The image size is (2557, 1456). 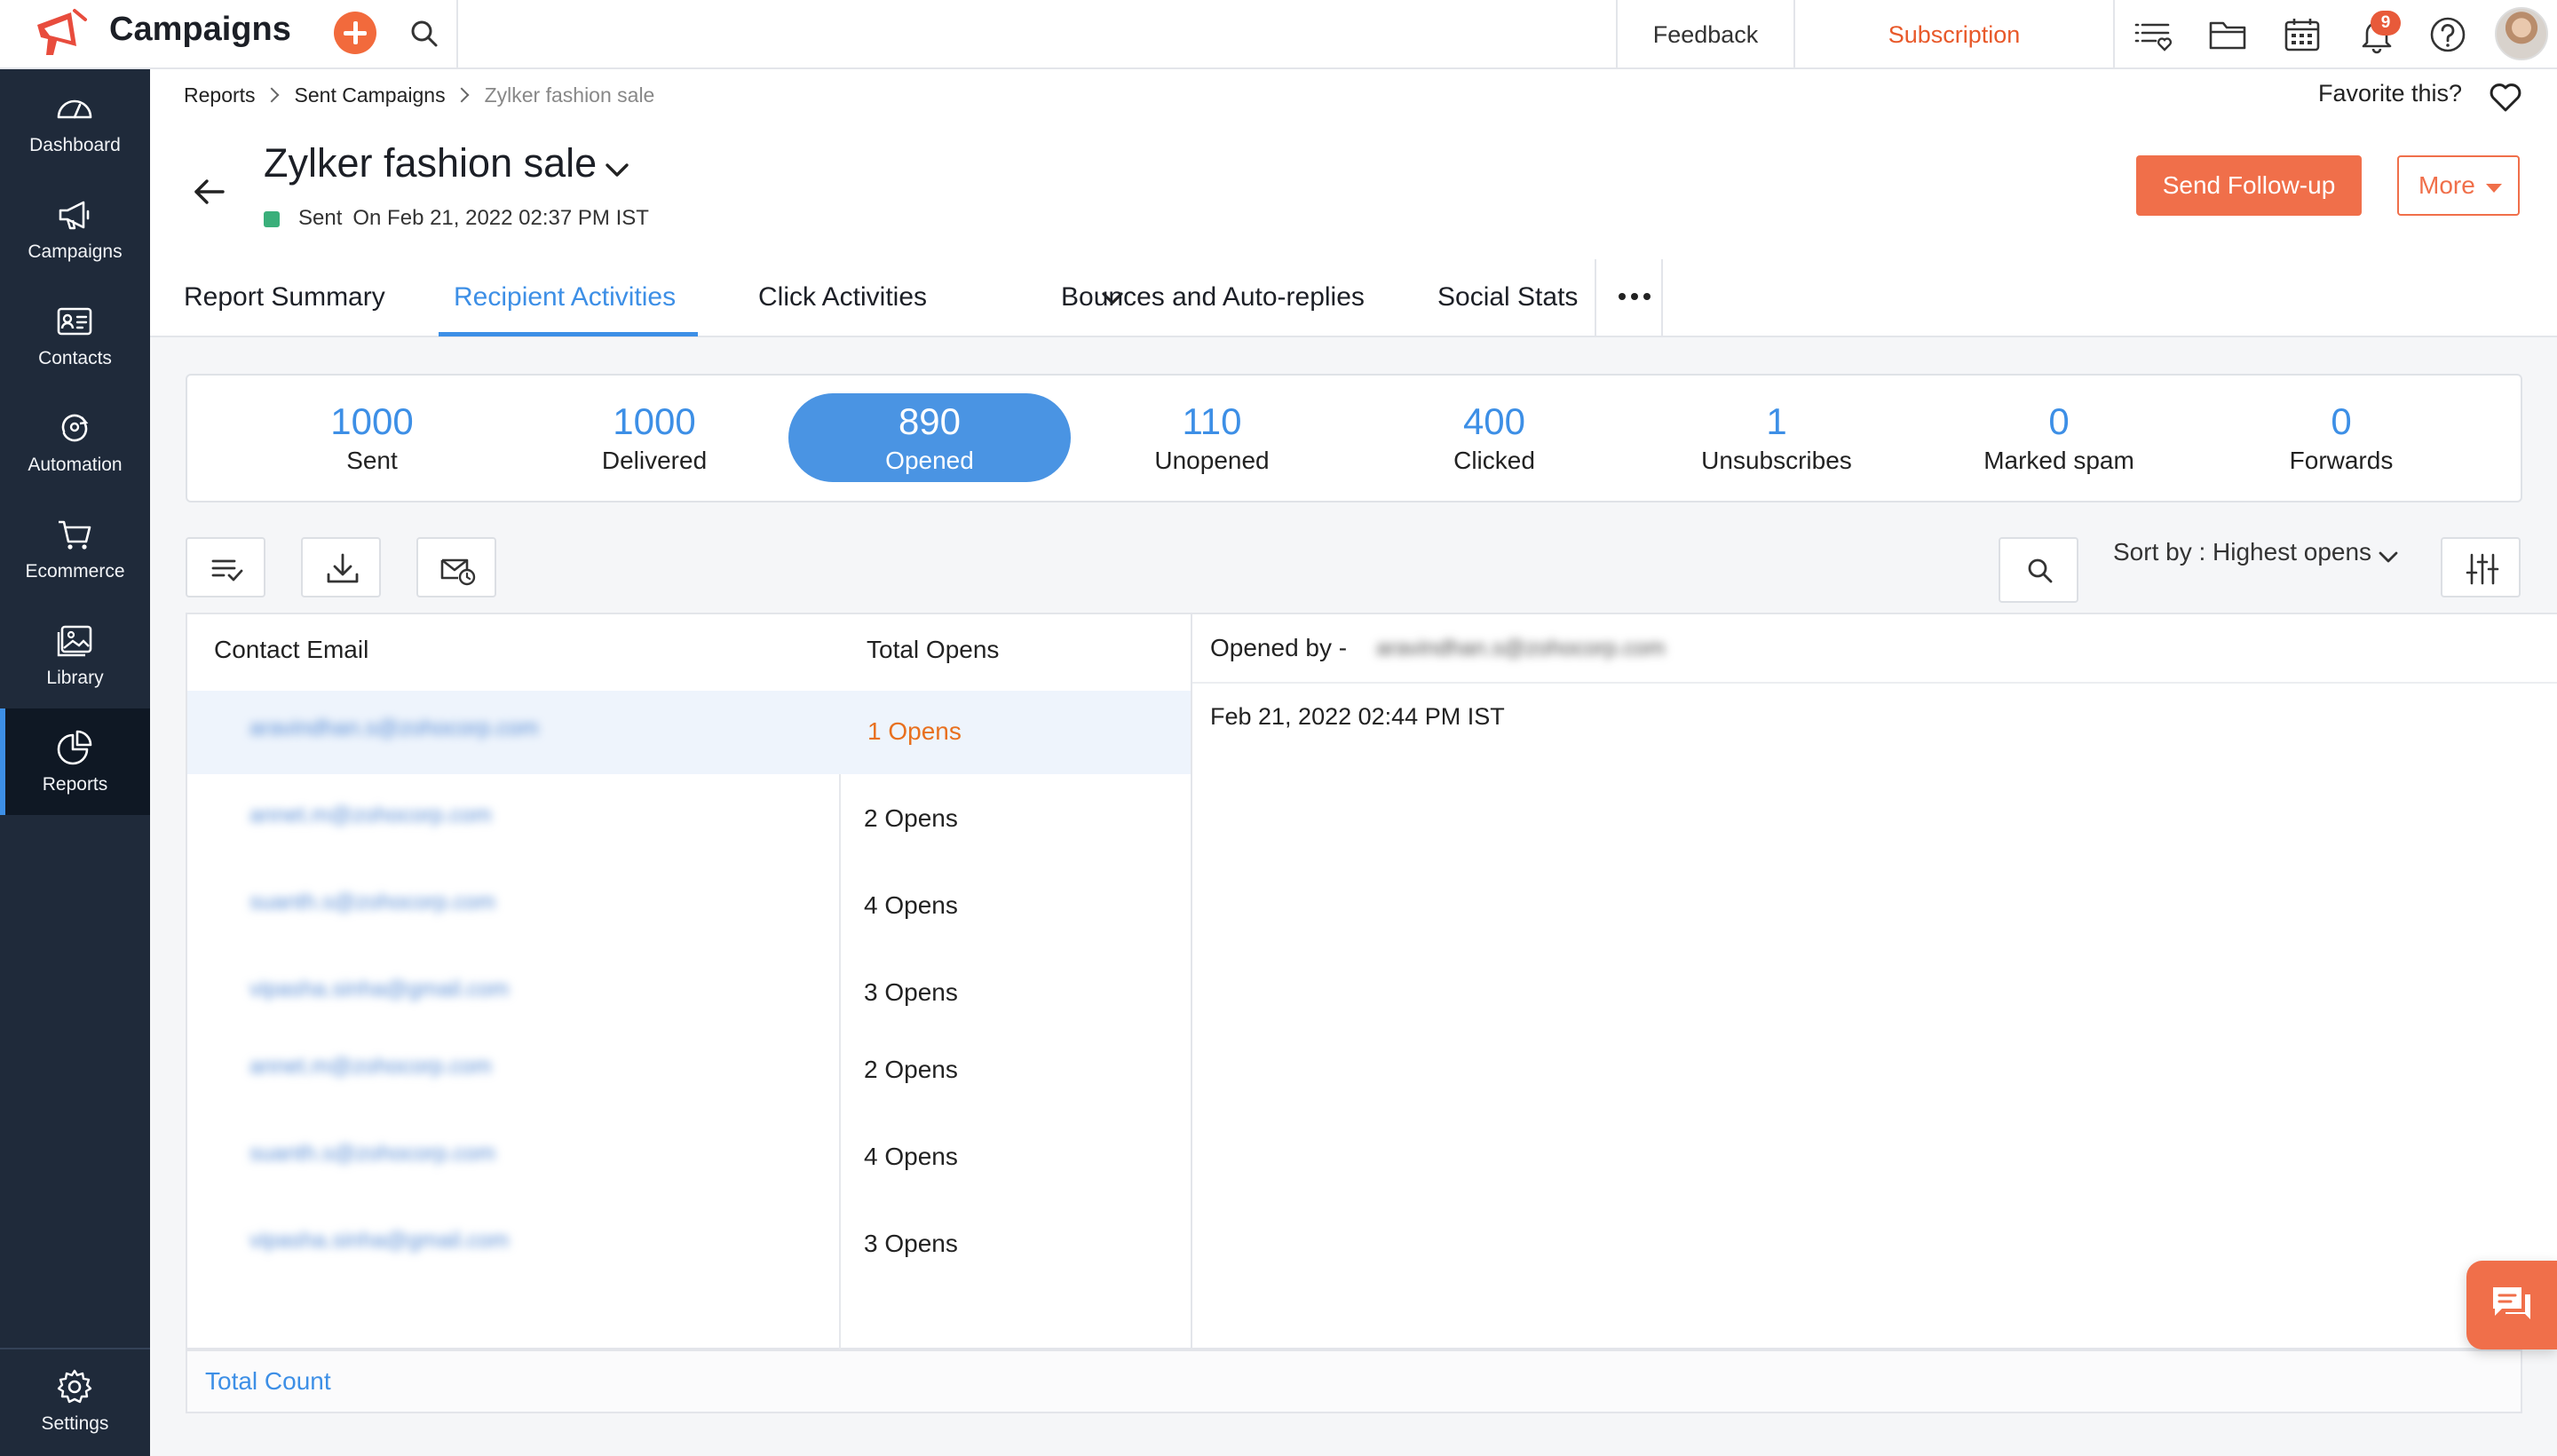 I want to click on heart-icon, so click(x=2505, y=97).